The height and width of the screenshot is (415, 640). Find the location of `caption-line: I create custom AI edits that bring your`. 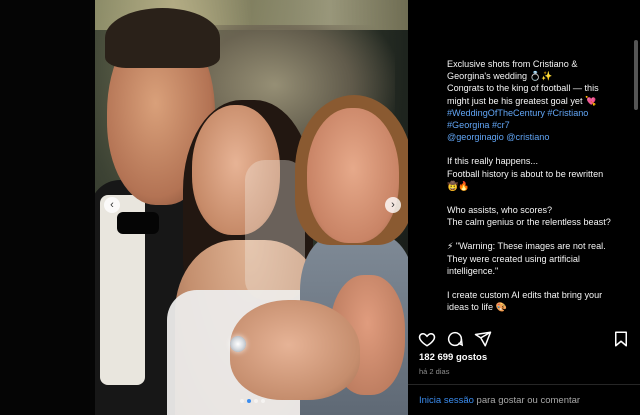

caption-line: I create custom AI edits that bring your is located at coordinates (525, 295).